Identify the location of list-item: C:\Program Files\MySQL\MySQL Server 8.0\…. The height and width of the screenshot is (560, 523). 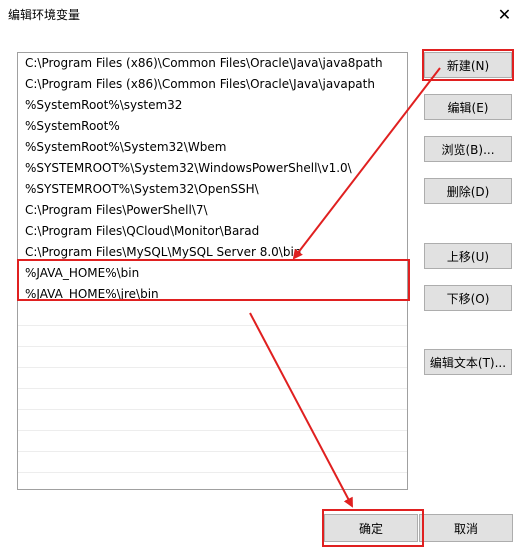
(212, 252).